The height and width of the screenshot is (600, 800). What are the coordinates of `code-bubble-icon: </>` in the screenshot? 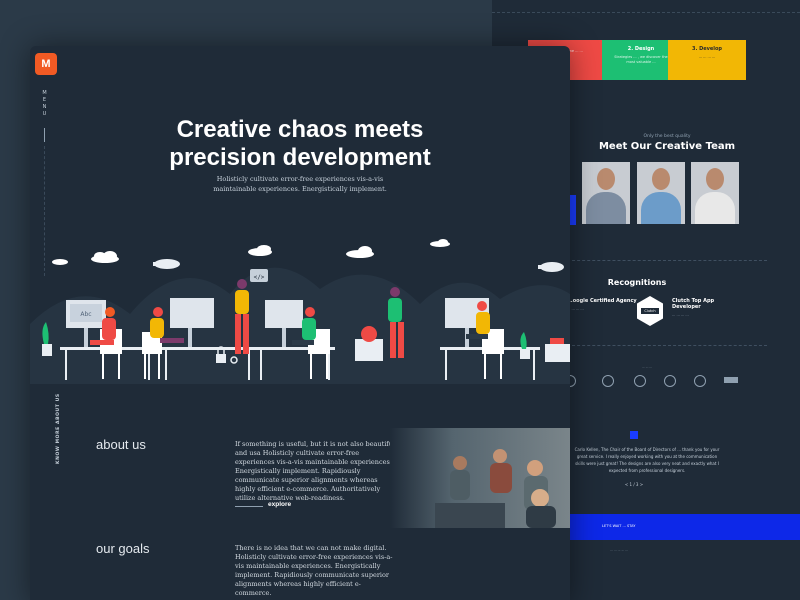 It's located at (259, 275).